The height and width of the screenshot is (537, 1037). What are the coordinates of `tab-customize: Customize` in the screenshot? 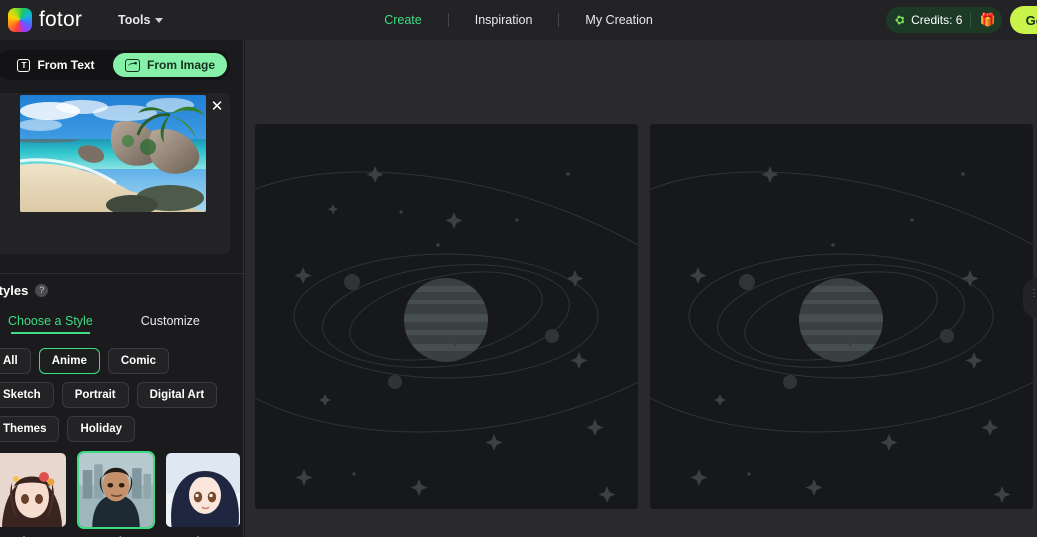 It's located at (170, 324).